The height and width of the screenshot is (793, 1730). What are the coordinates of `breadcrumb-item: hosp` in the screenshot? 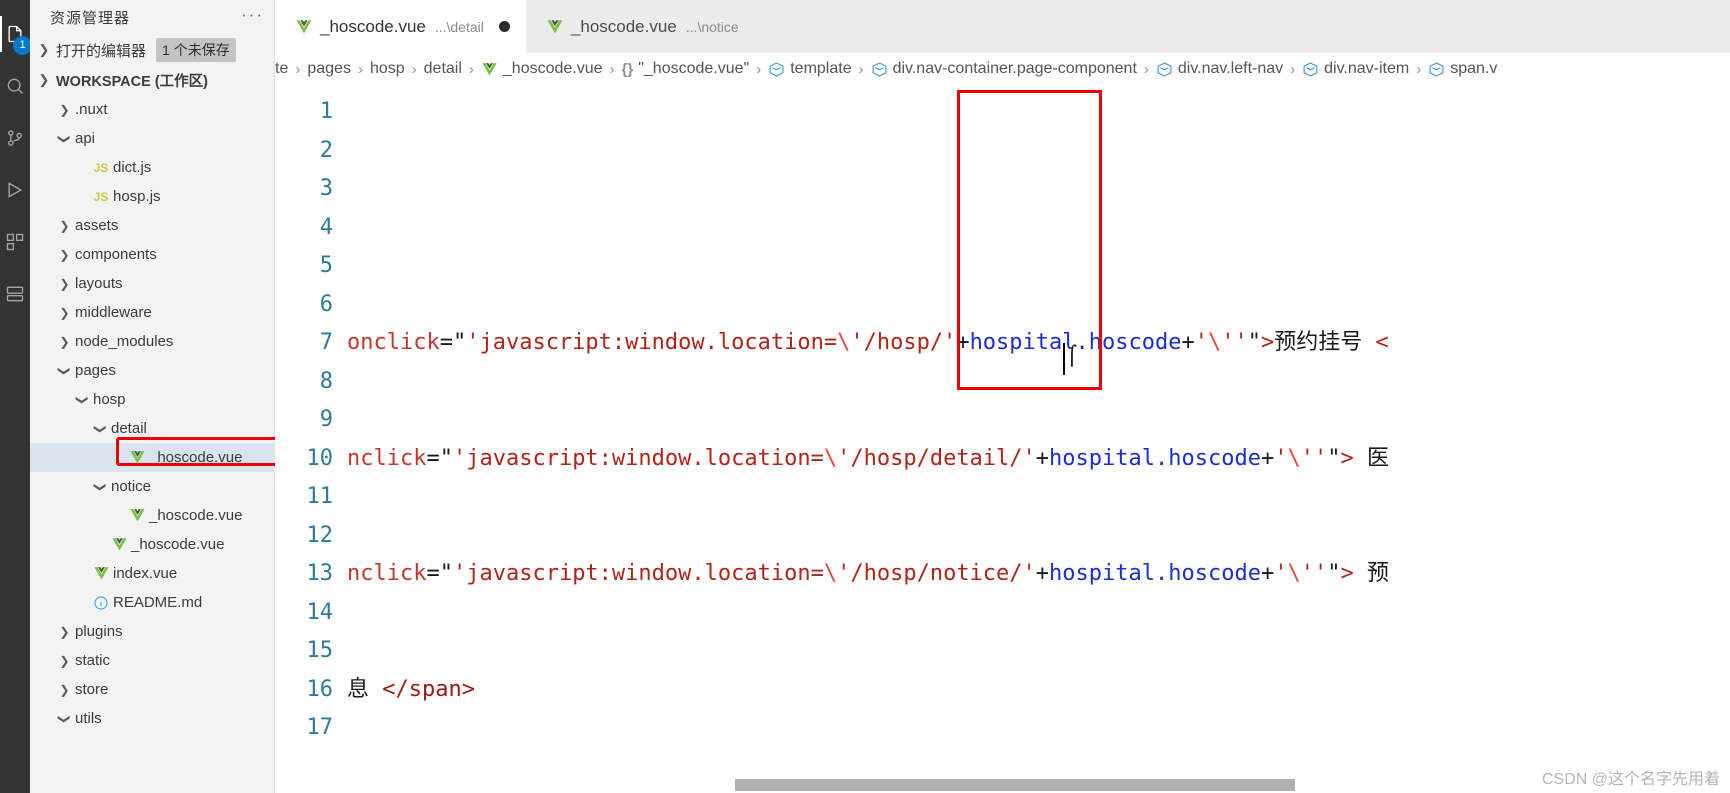 It's located at (387, 69).